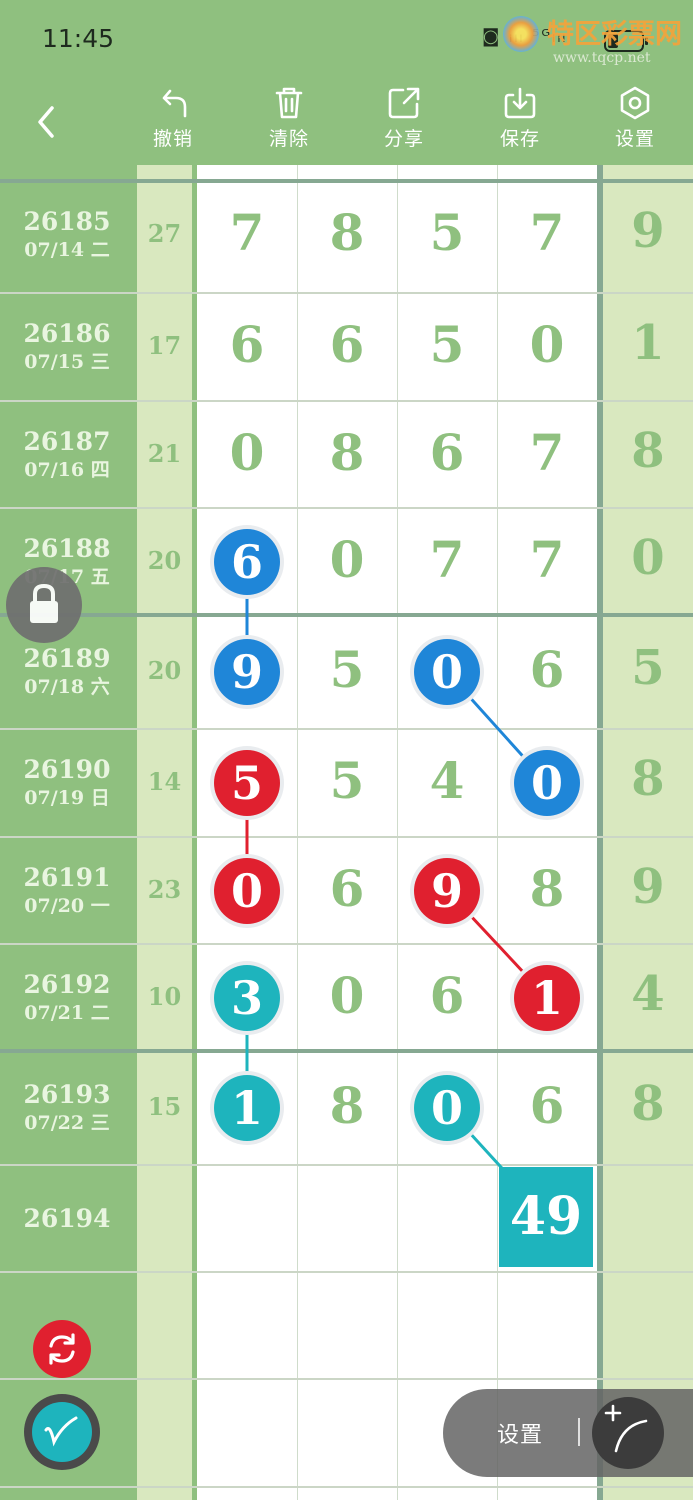  What do you see at coordinates (78, 38) in the screenshot?
I see `status-time: 11:45` at bounding box center [78, 38].